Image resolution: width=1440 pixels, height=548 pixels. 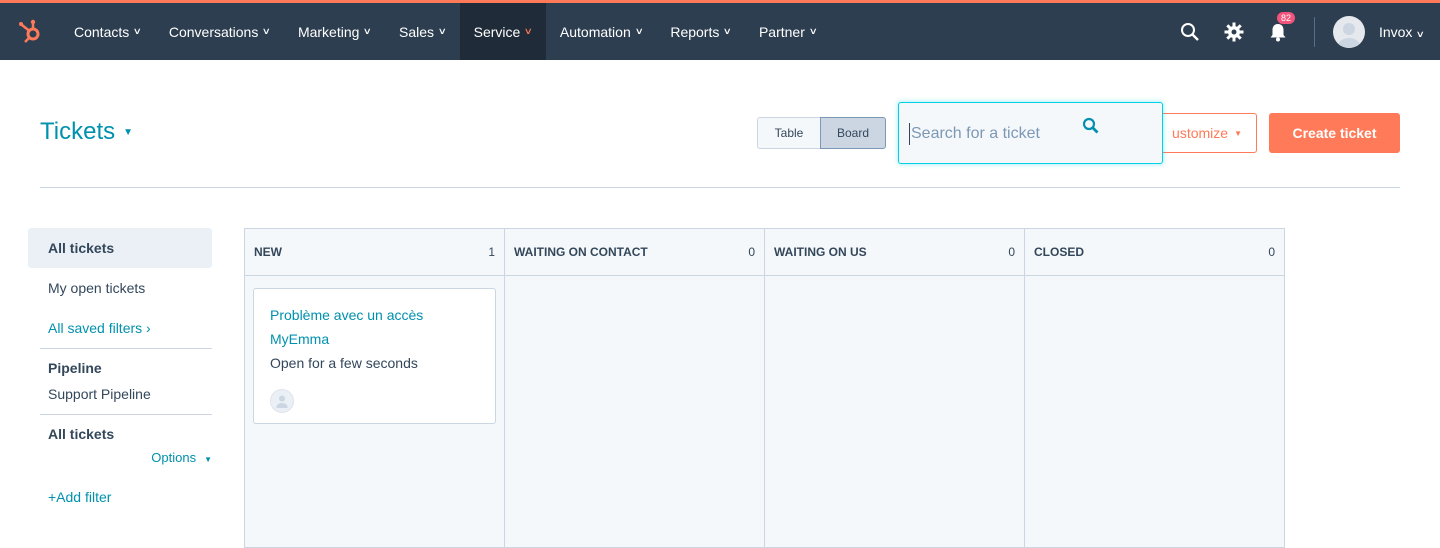 I want to click on hubspot-logo-icon, so click(x=30, y=31).